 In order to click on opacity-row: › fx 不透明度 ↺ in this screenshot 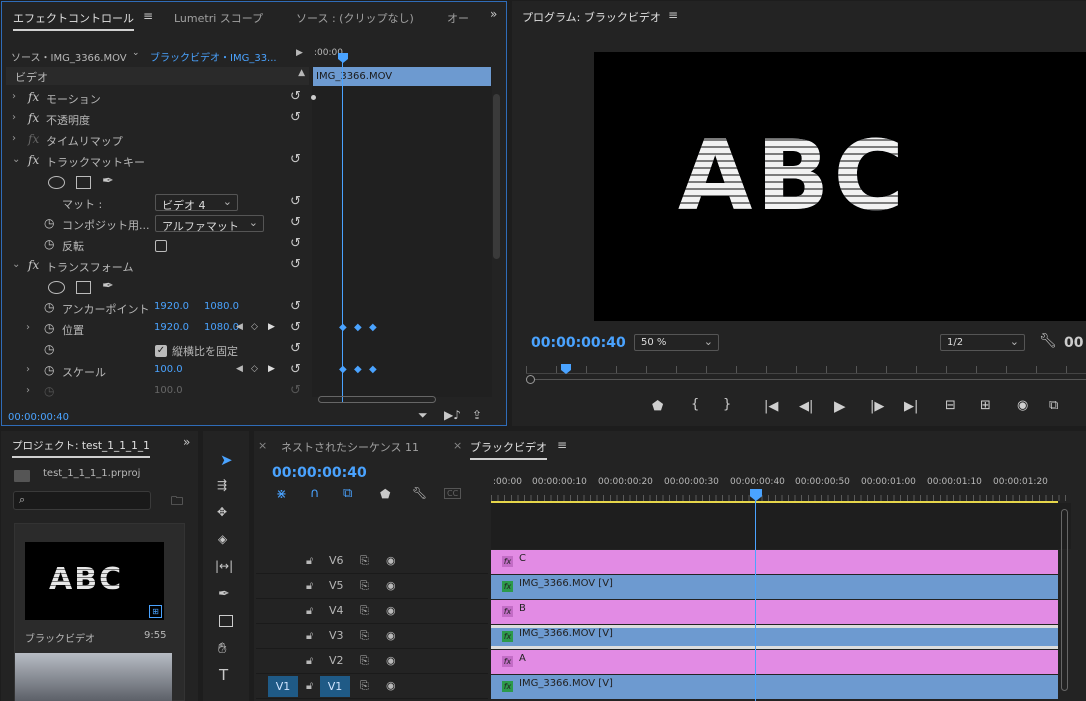, I will do `click(154, 119)`.